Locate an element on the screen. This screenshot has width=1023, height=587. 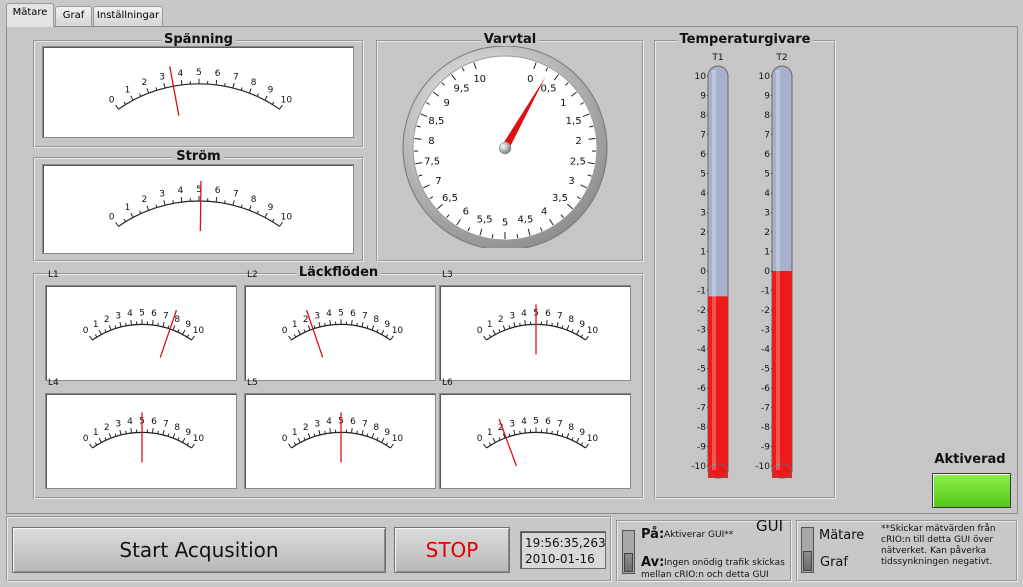
rpm-tick is located at coordinates (517, 236).